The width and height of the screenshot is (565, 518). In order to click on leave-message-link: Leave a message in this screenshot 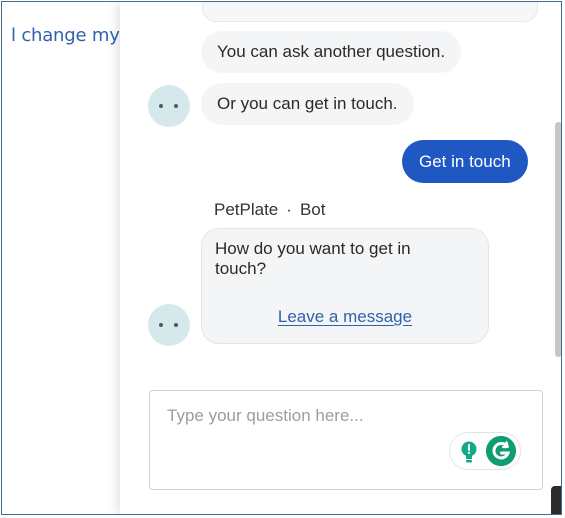, I will do `click(345, 317)`.